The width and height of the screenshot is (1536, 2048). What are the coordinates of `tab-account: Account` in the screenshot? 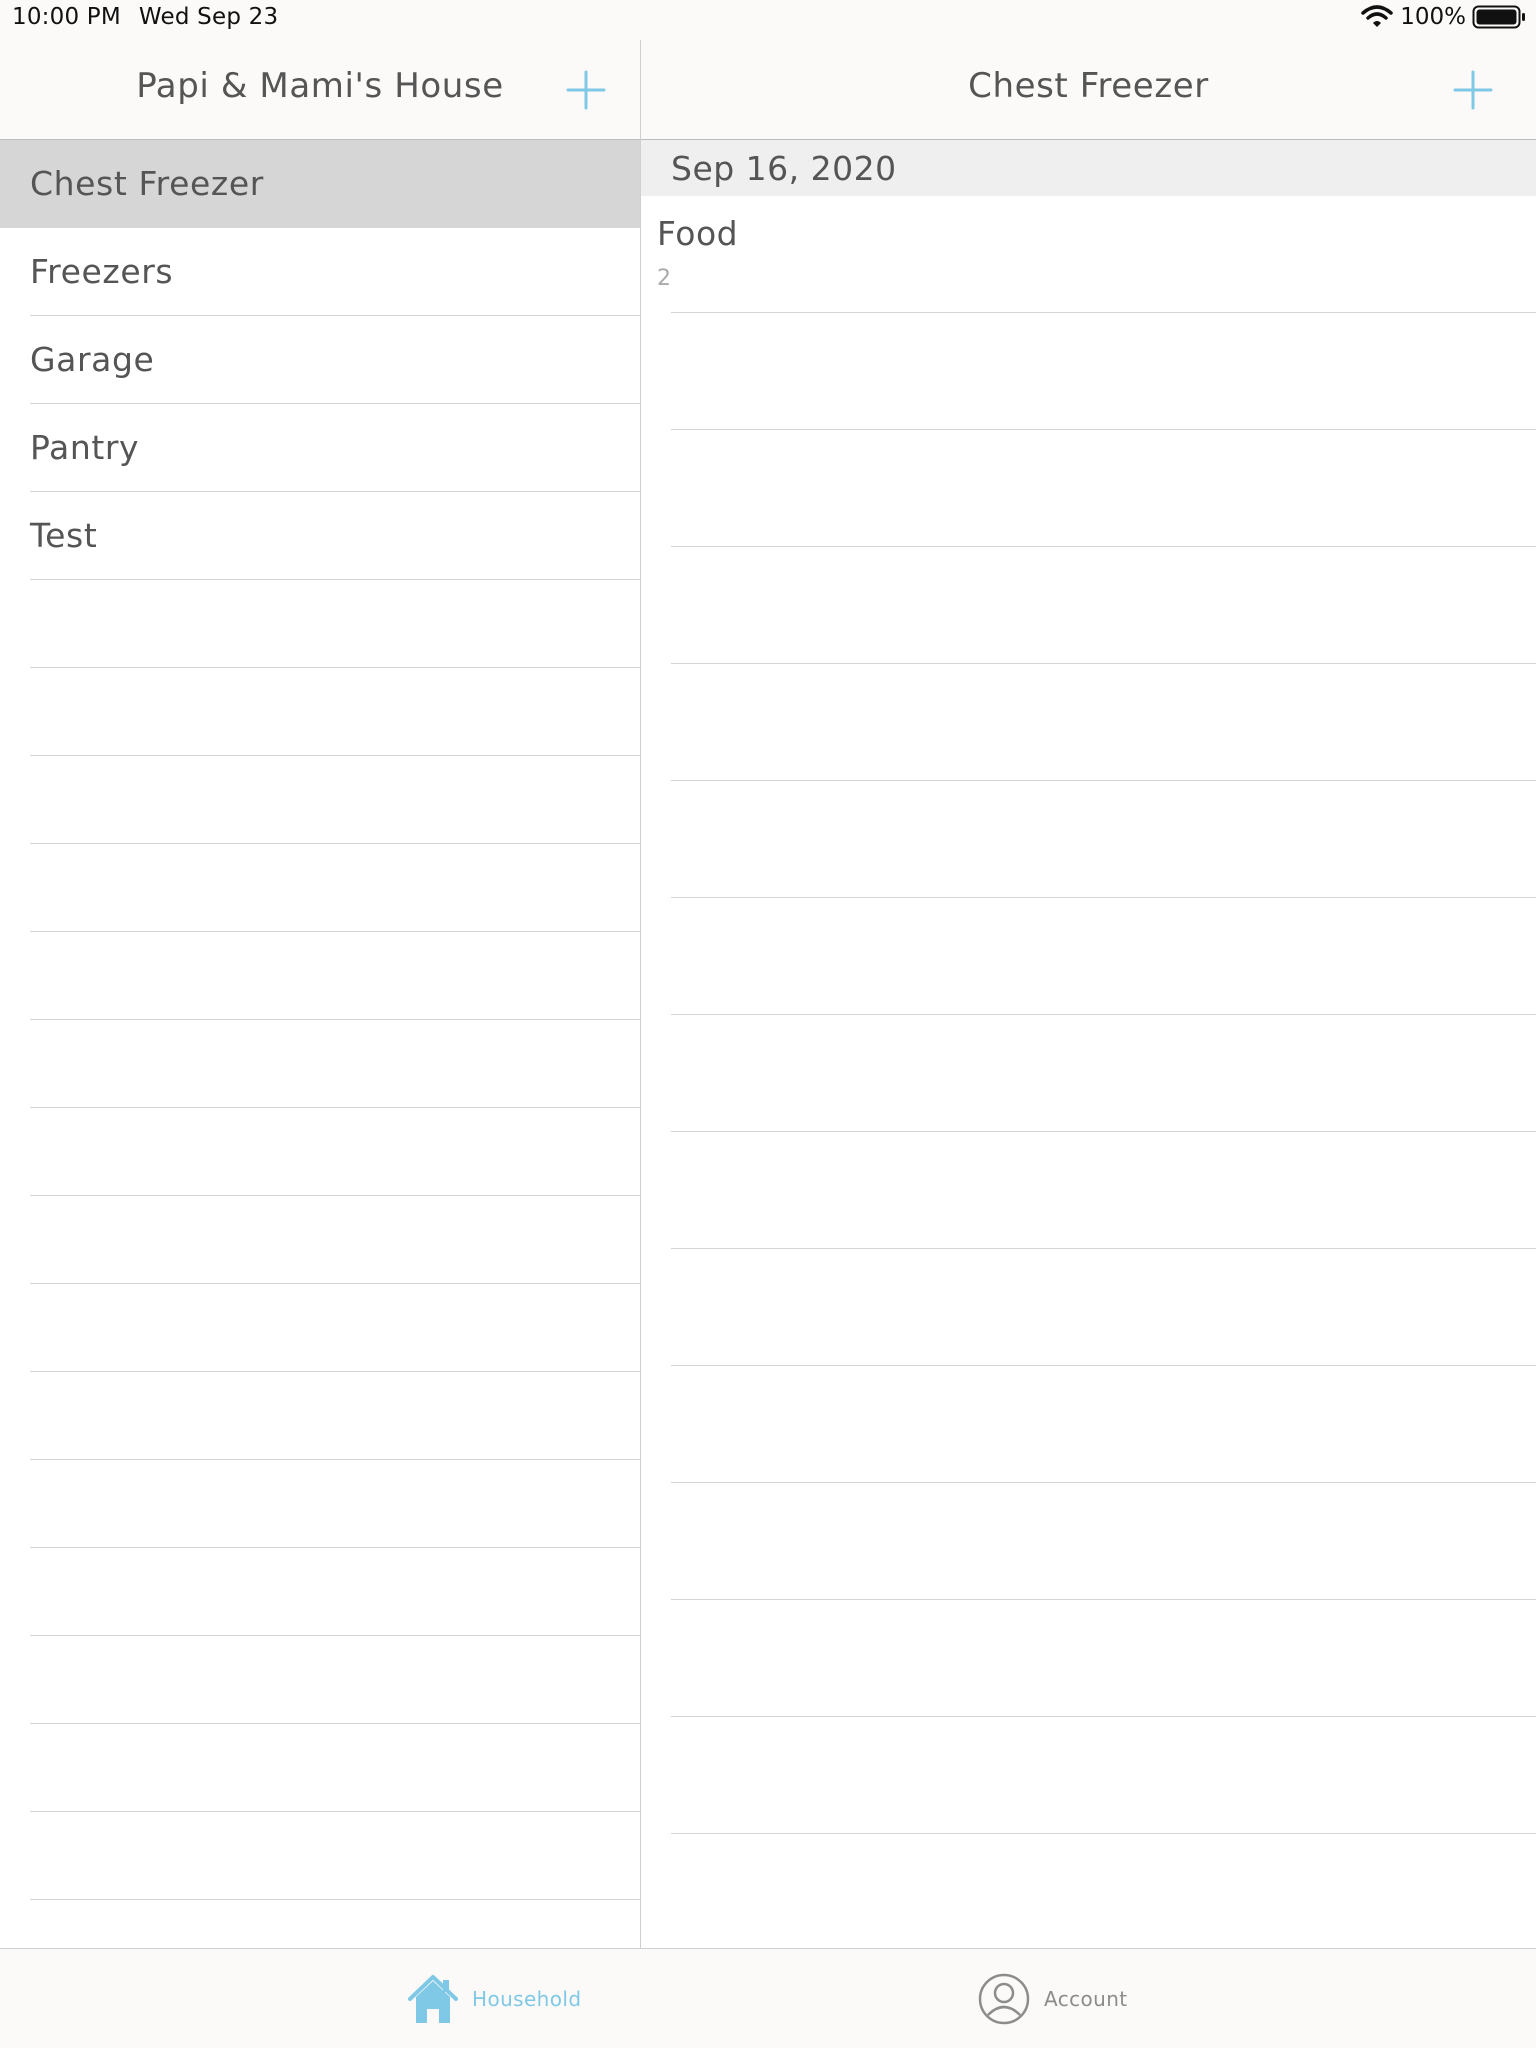 It's located at (1053, 1999).